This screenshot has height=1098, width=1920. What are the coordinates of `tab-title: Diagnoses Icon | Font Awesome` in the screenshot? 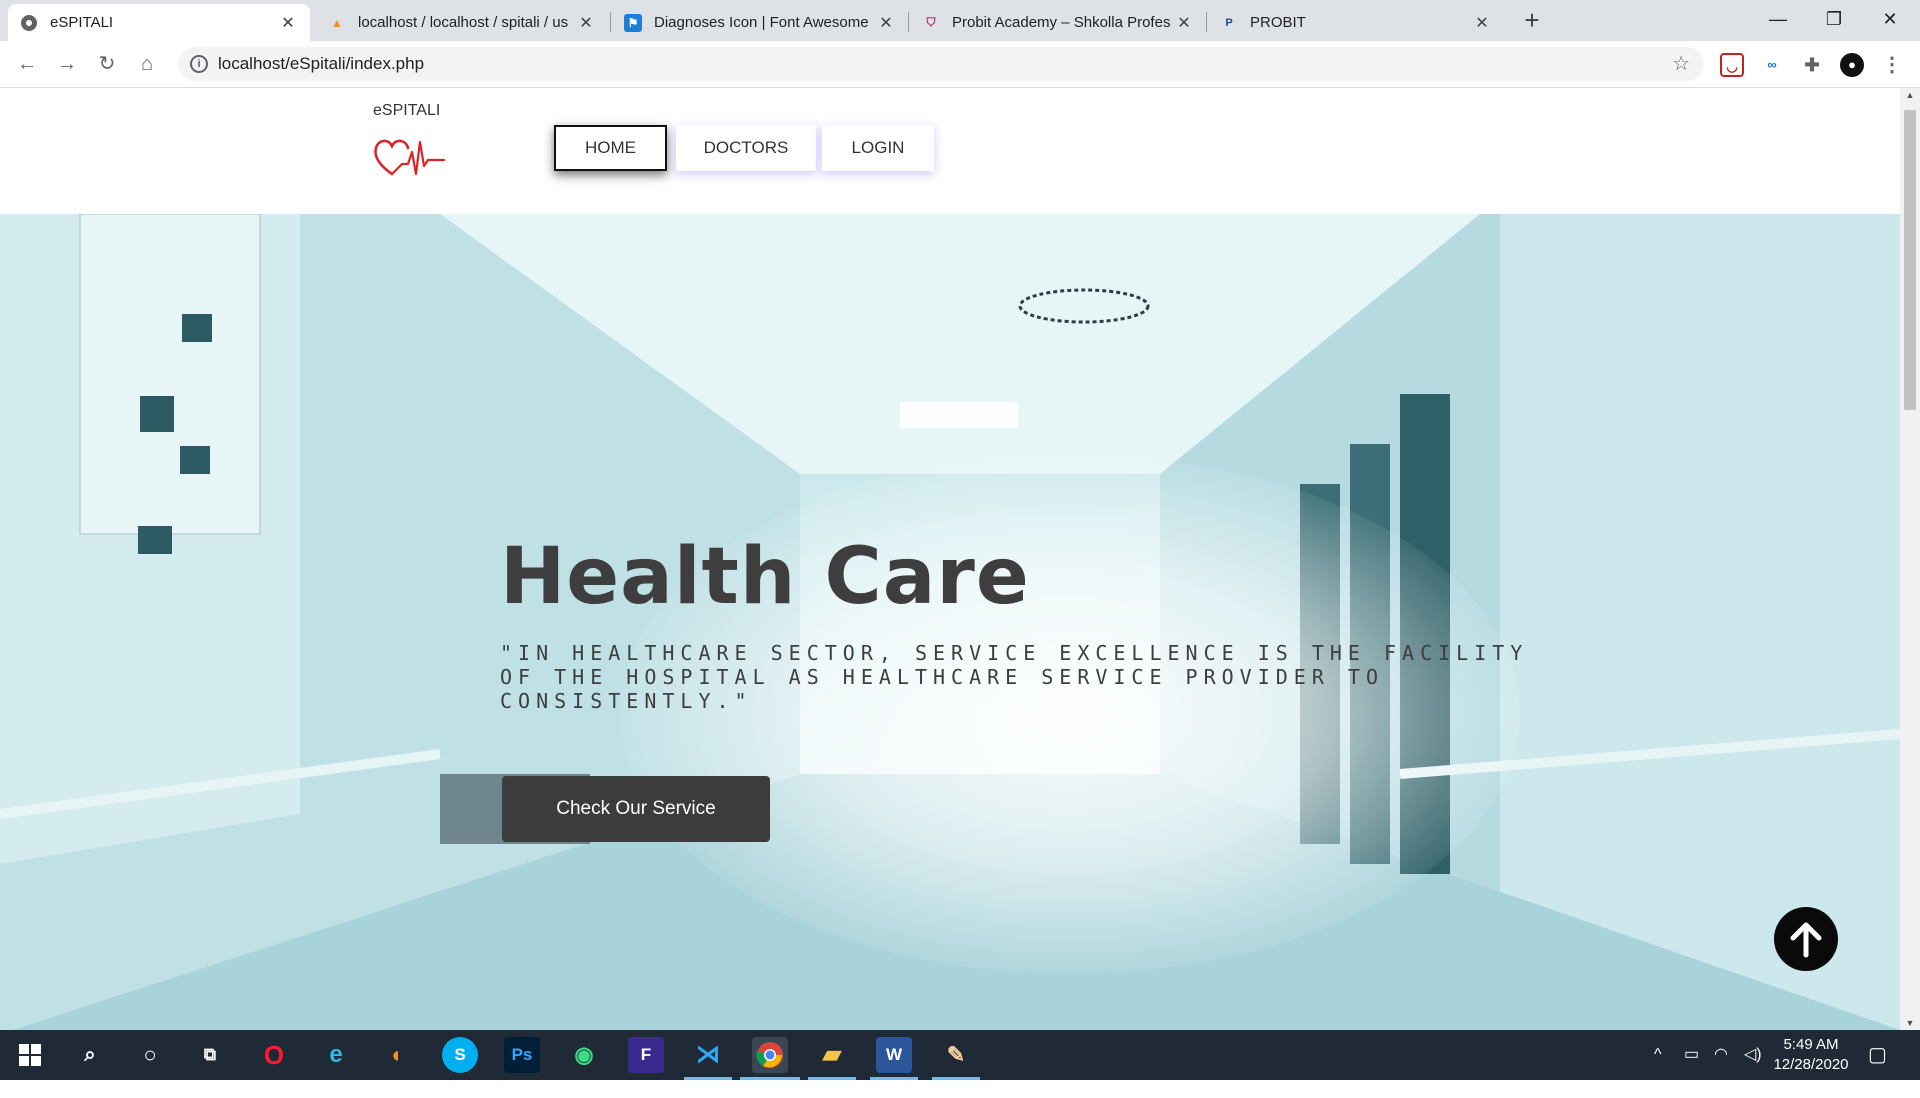 It's located at (761, 22).